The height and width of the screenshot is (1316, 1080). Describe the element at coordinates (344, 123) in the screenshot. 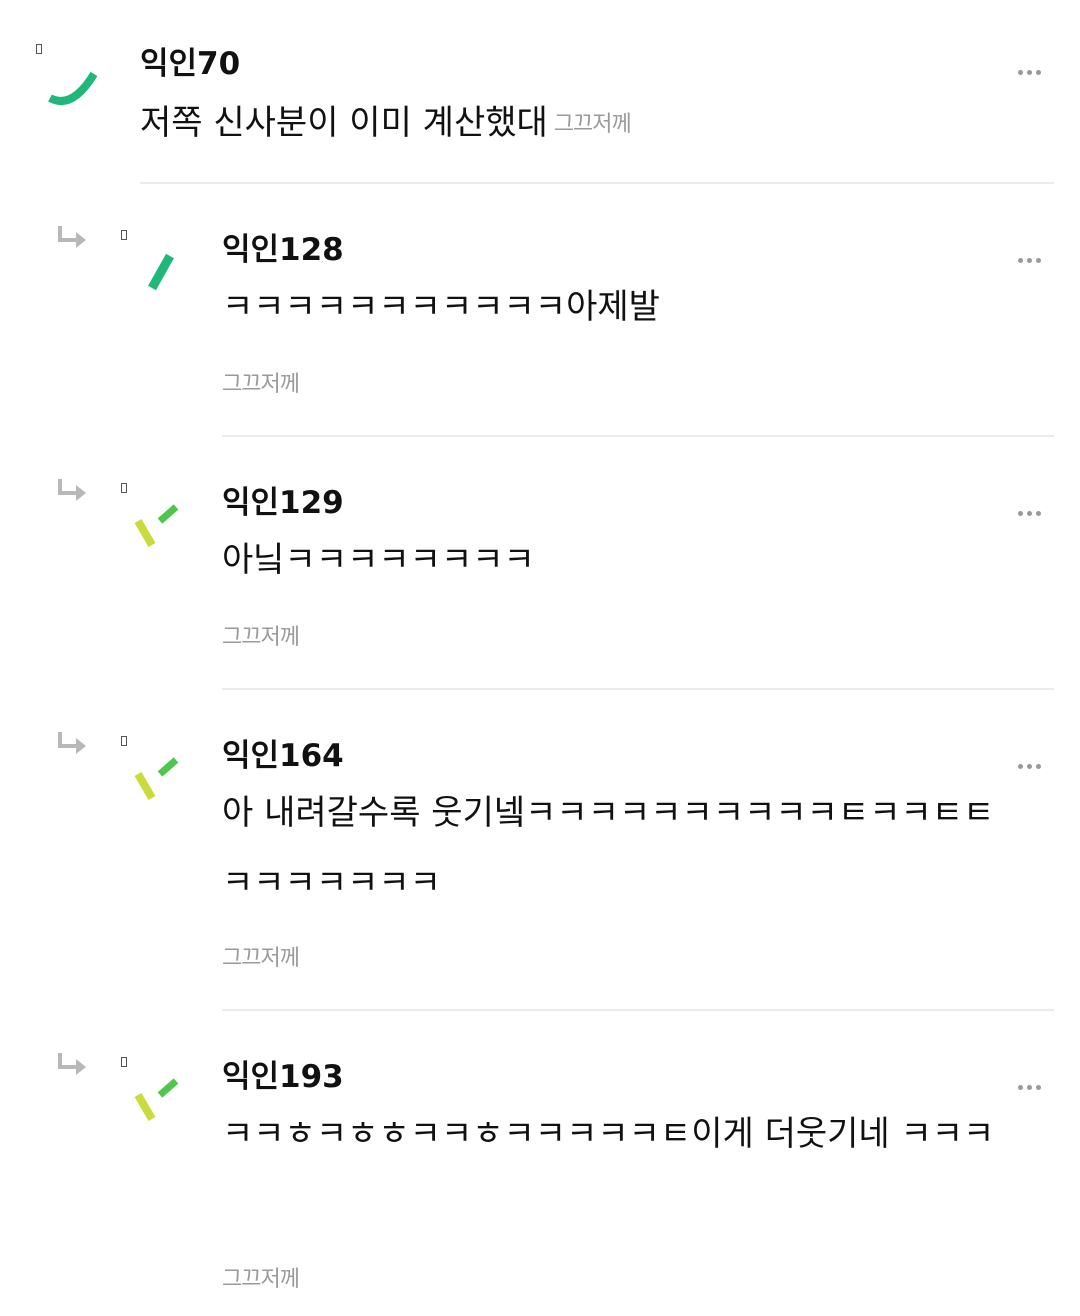

I see `comment-body: 저쪽 신사분이 이미 계산했대` at that location.